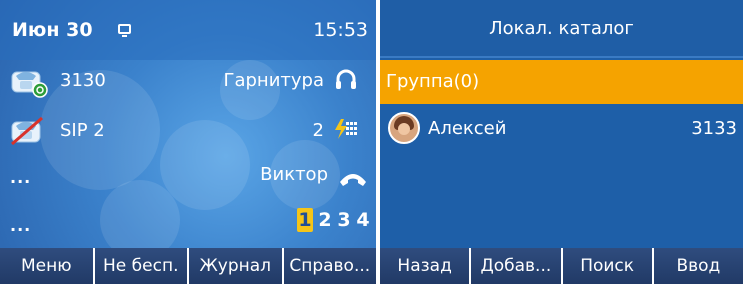  What do you see at coordinates (346, 80) in the screenshot?
I see `headset-icon` at bounding box center [346, 80].